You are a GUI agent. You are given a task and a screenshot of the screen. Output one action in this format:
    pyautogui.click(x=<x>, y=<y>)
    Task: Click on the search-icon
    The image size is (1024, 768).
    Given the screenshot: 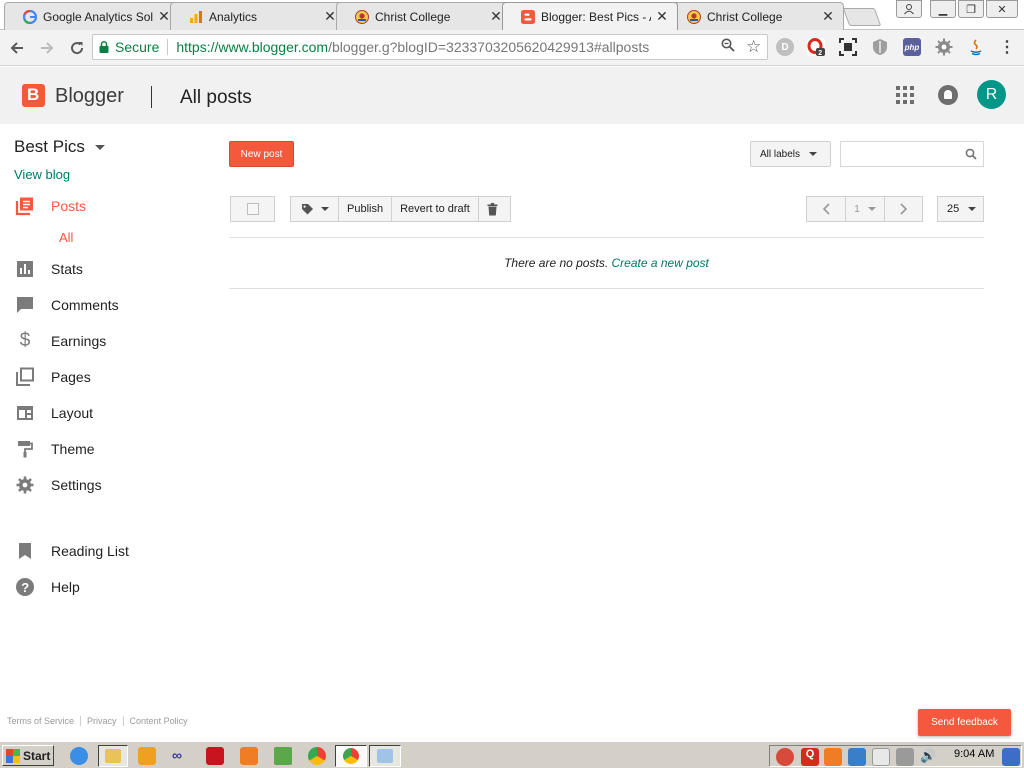 What is the action you would take?
    pyautogui.click(x=971, y=155)
    